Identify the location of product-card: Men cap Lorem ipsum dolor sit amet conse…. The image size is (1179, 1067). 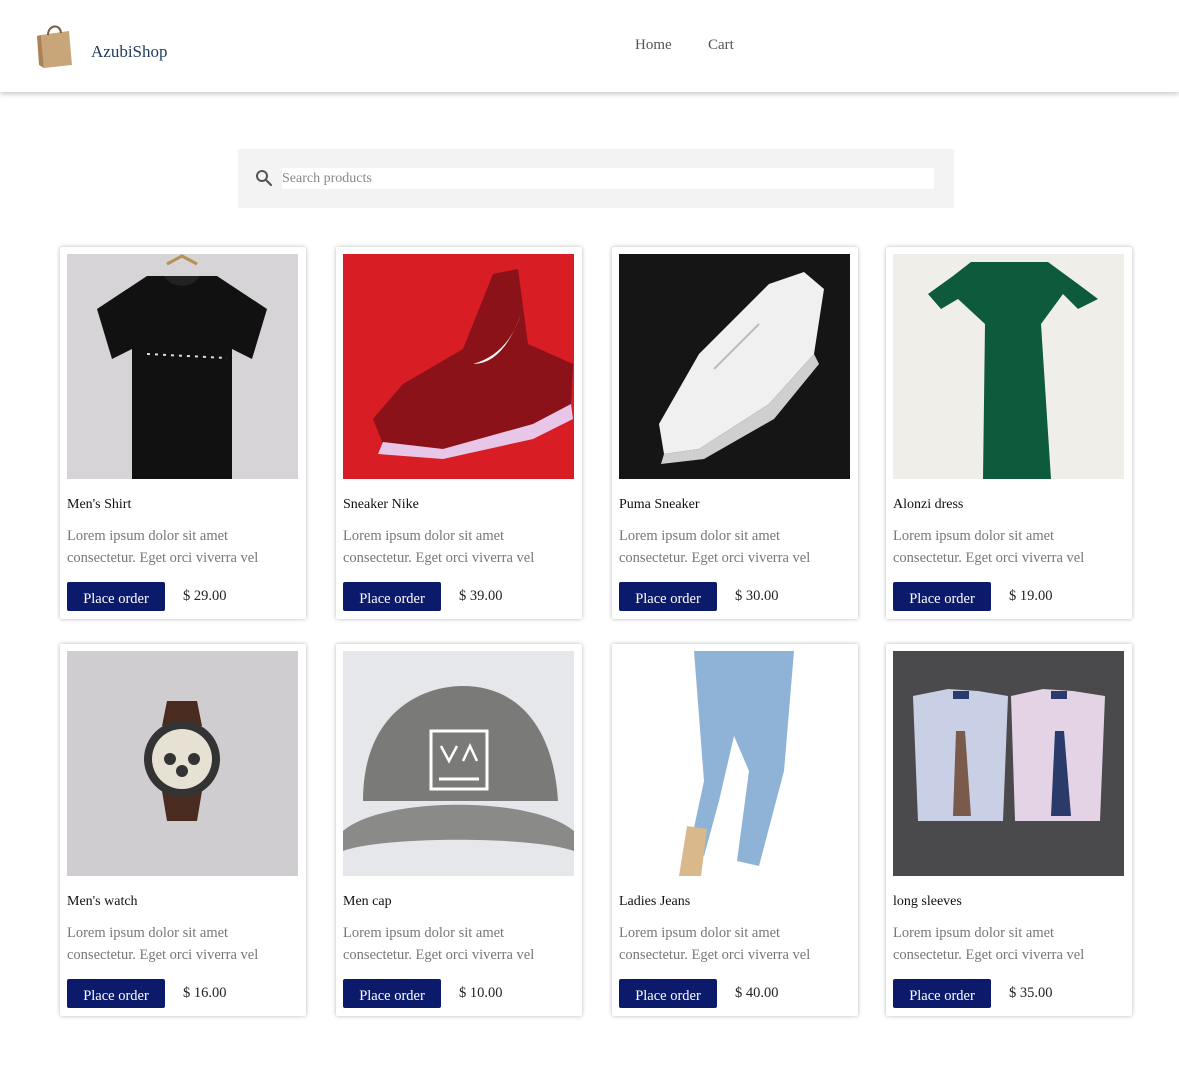
(459, 830).